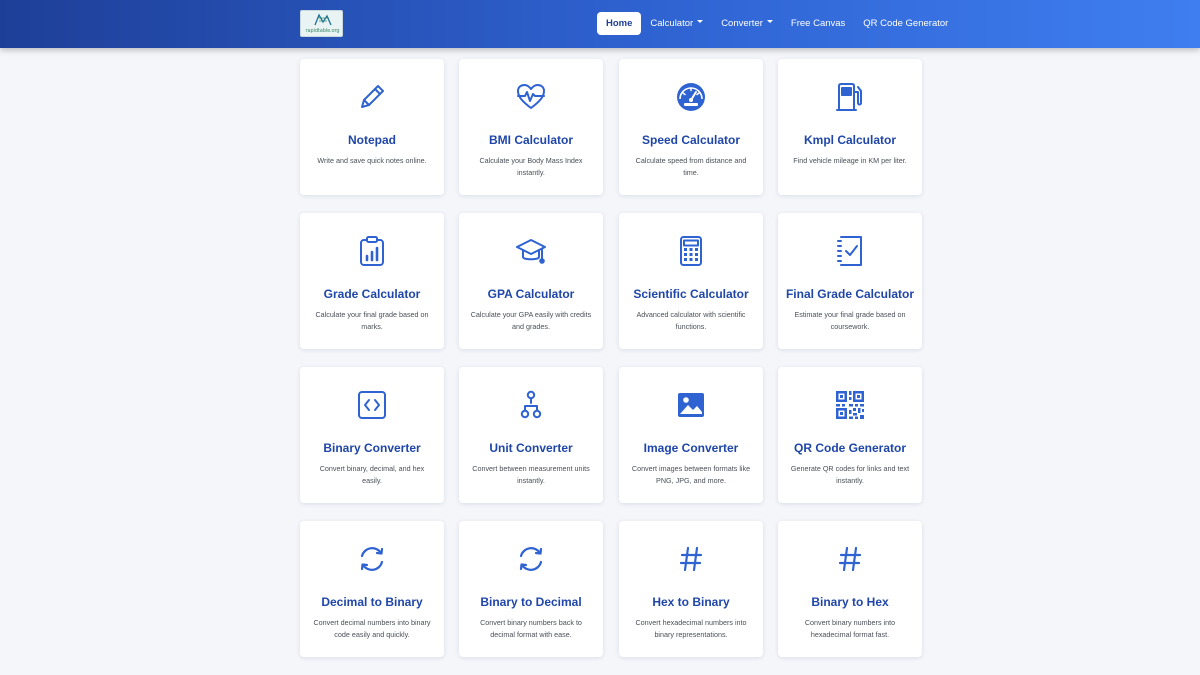 The width and height of the screenshot is (1200, 675). What do you see at coordinates (372, 475) in the screenshot?
I see `card-description: Convert binary, decimal, and hex easily.` at bounding box center [372, 475].